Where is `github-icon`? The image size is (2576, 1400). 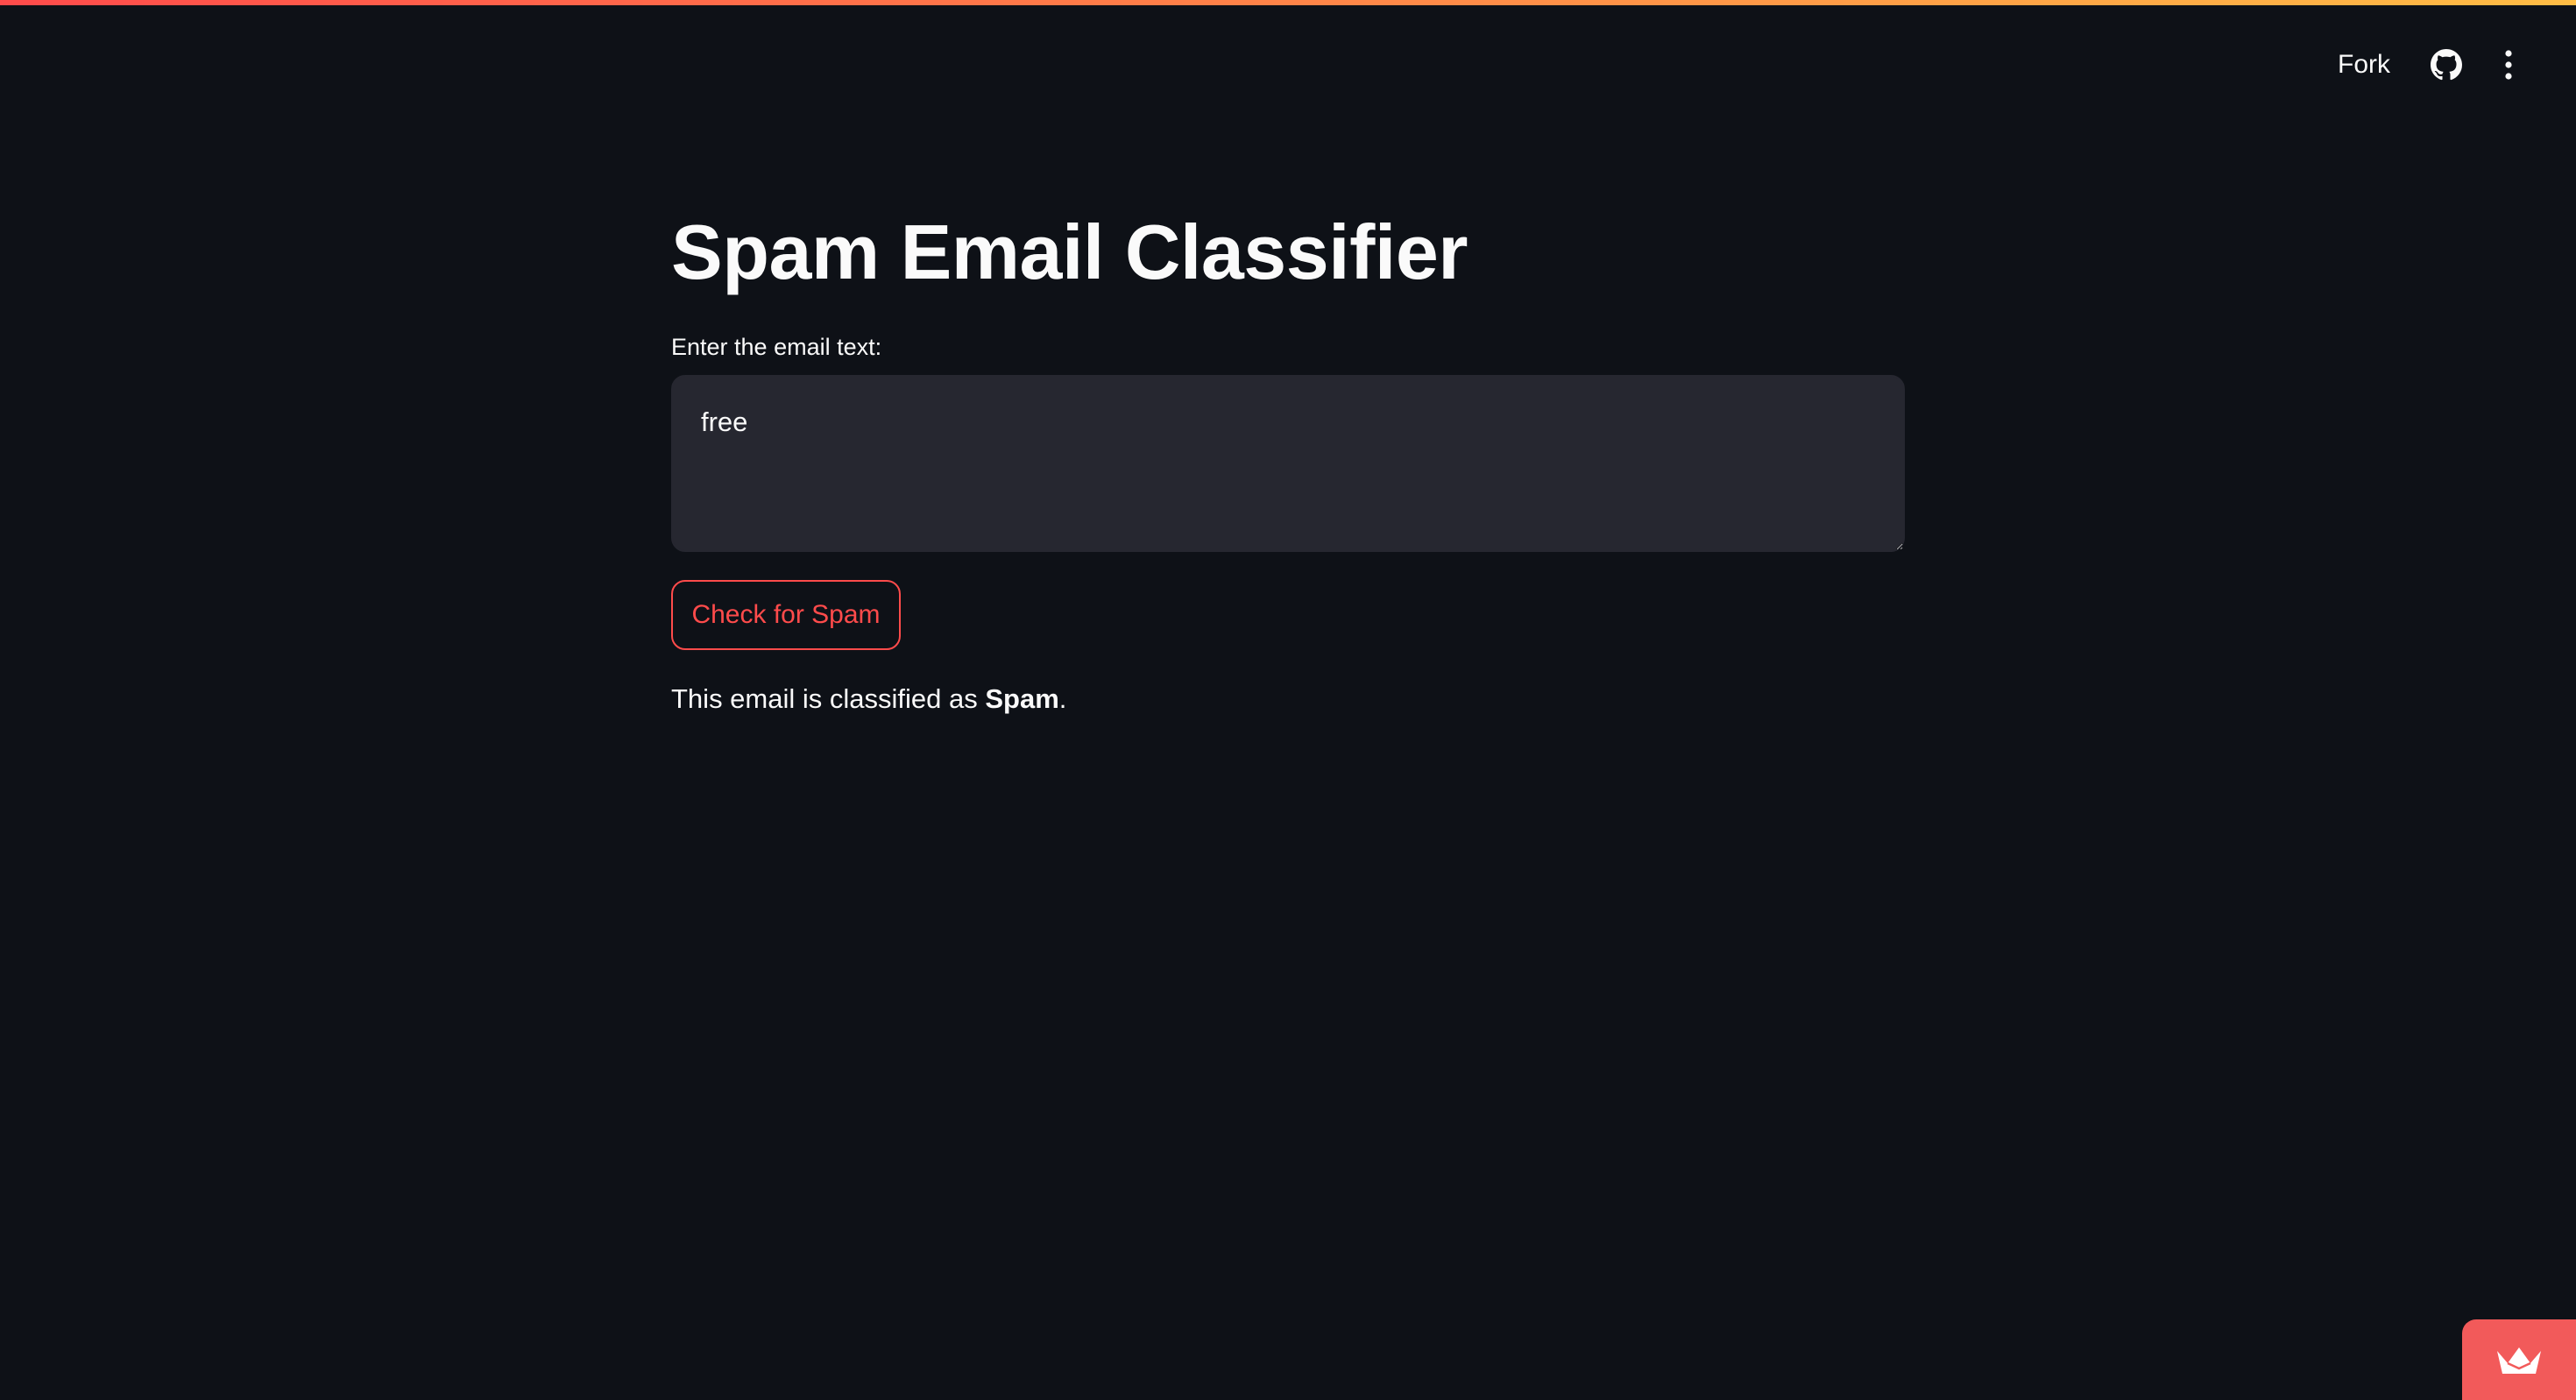
github-icon is located at coordinates (2446, 65).